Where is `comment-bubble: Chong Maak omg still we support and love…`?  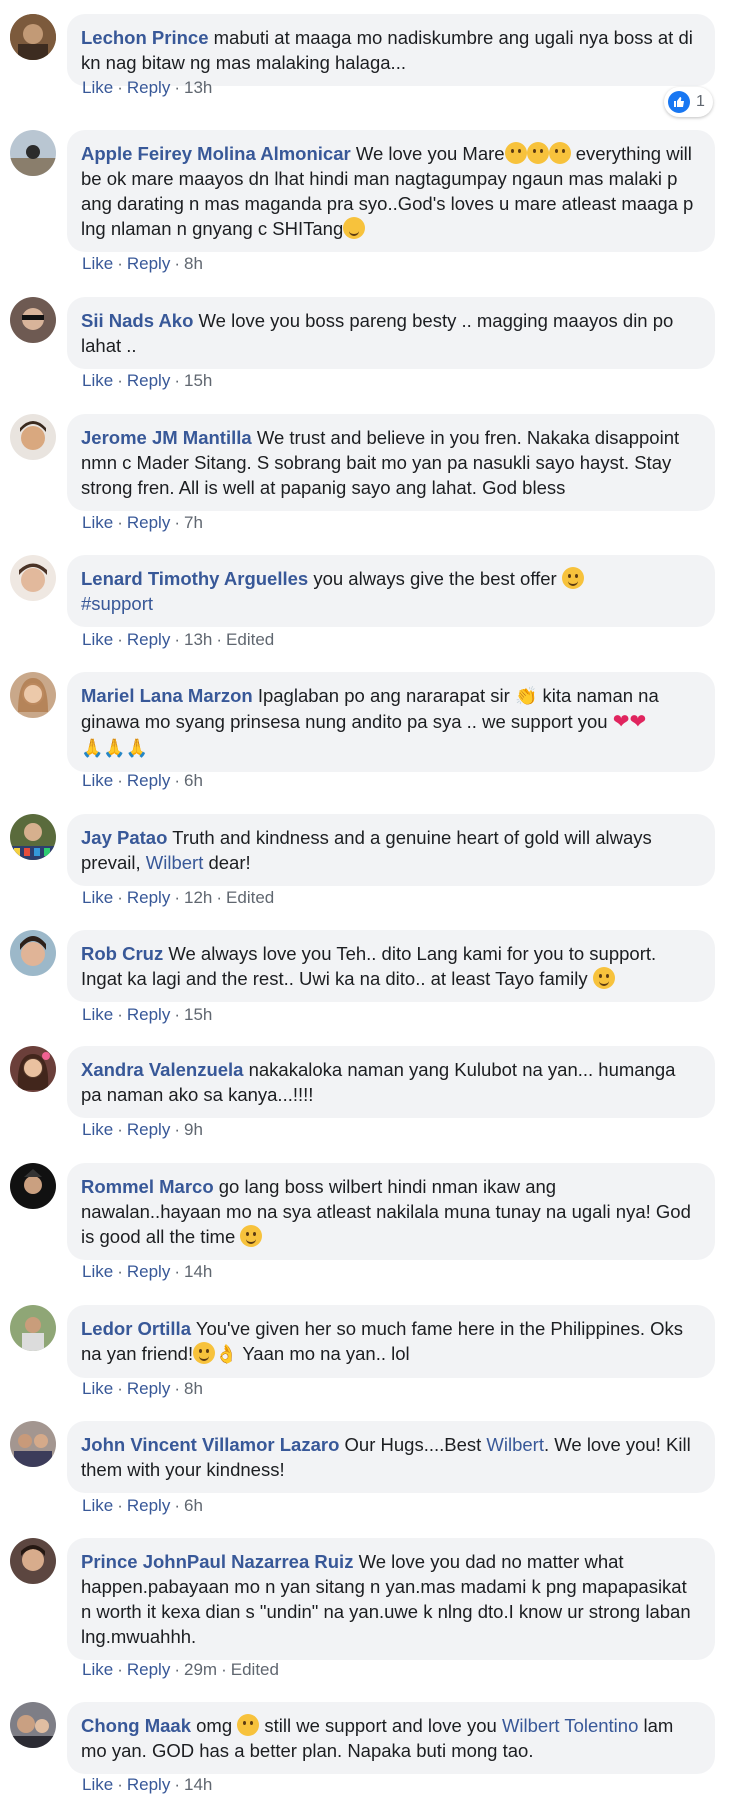
comment-bubble: Chong Maak omg still we support and love… is located at coordinates (391, 1738).